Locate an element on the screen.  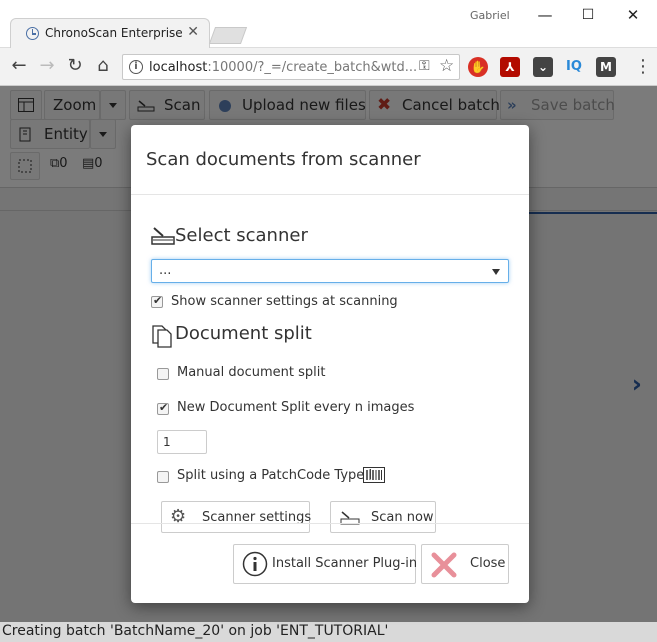
modal-title: Scan documents from scanner is located at coordinates (283, 159).